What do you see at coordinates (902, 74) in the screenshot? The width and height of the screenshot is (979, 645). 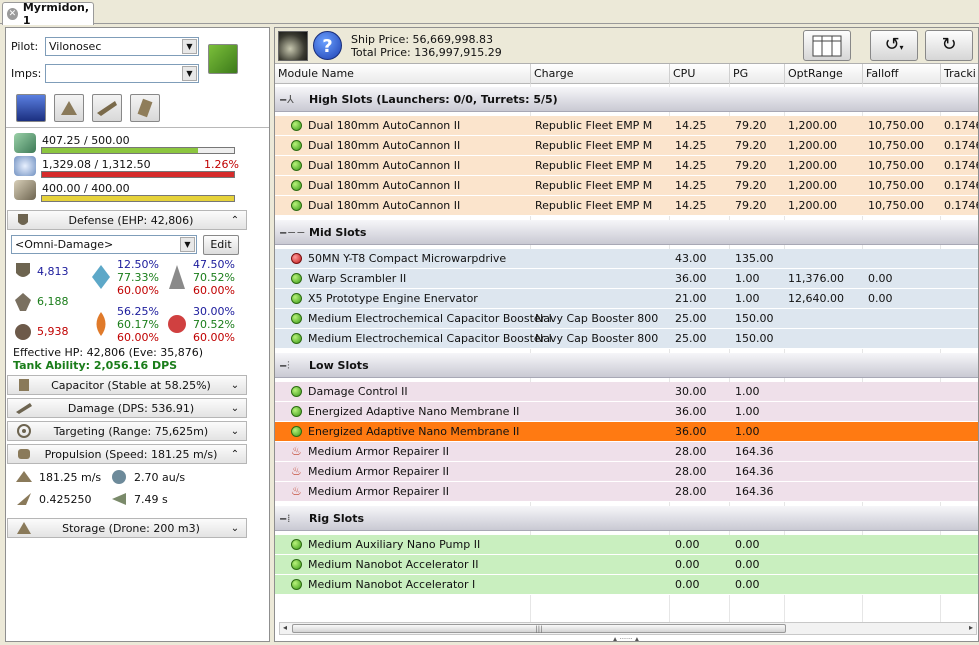 I see `col-falloff: Falloff` at bounding box center [902, 74].